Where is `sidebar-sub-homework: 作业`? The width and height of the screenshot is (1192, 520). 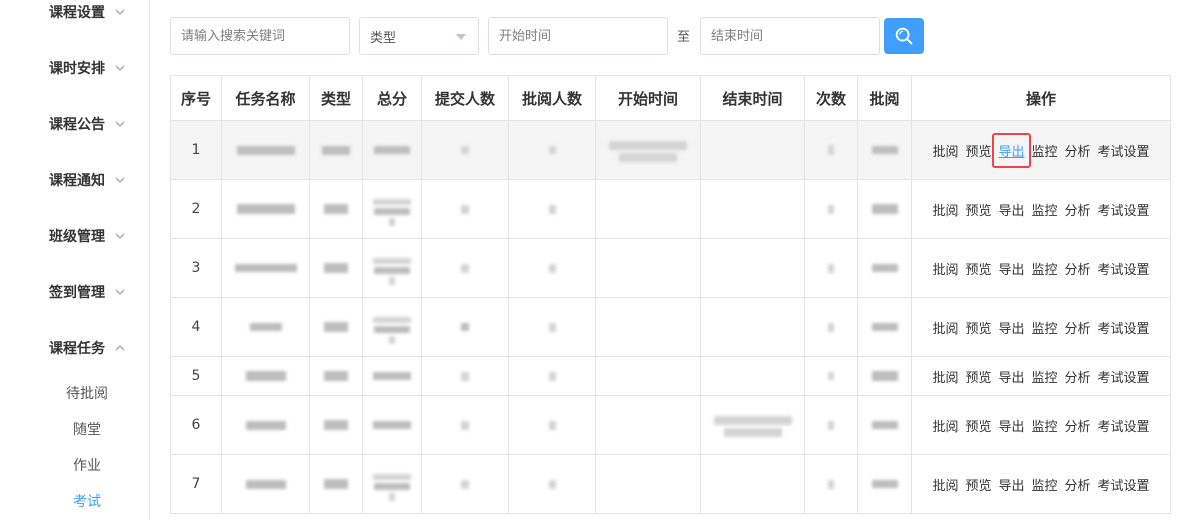 sidebar-sub-homework: 作业 is located at coordinates (75, 466).